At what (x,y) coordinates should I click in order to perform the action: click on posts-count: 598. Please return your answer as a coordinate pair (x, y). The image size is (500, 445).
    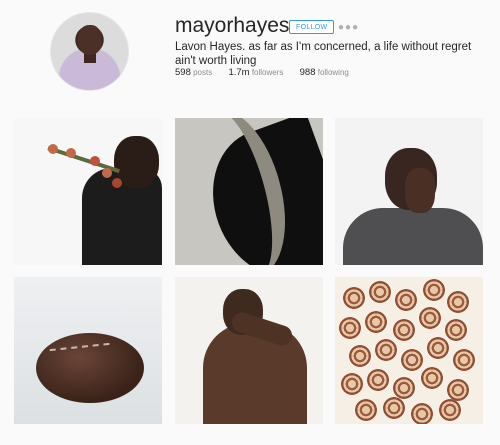
    Looking at the image, I should click on (183, 72).